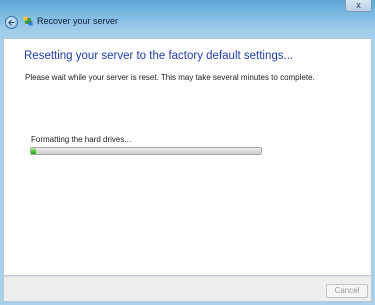  I want to click on cancel-button: Cancel, so click(347, 291).